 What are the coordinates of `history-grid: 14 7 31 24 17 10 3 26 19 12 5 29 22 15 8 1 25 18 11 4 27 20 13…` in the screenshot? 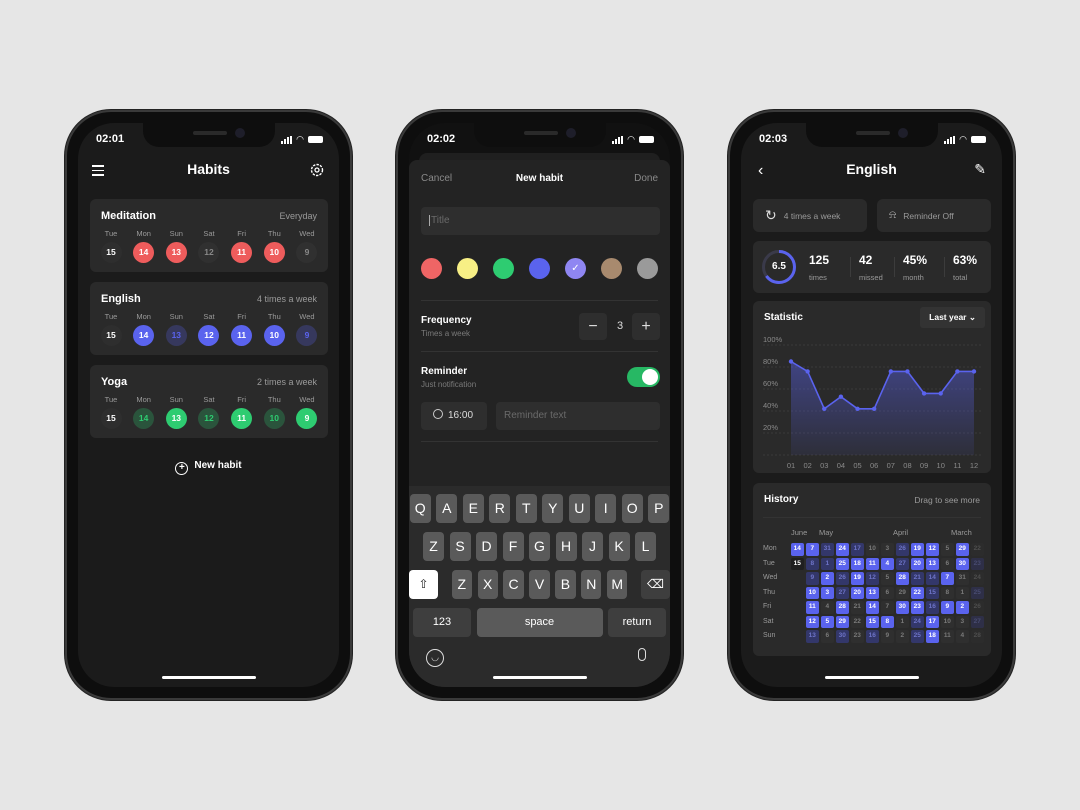 It's located at (888, 594).